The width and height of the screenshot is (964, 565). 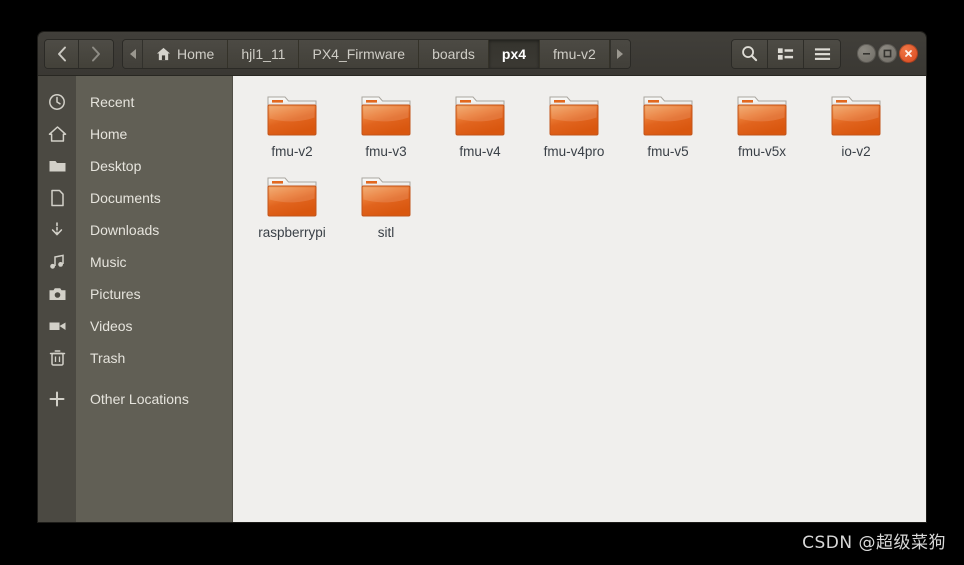 I want to click on breadcrumb-item-home: Home, so click(x=186, y=53).